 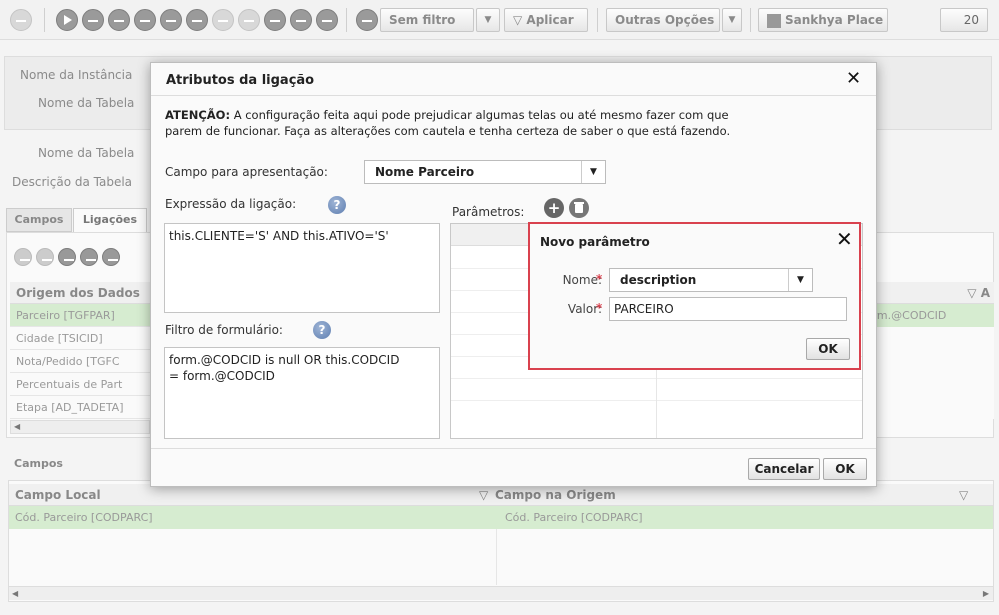 What do you see at coordinates (86, 103) in the screenshot?
I see `table-name-label: Nome da Tabela` at bounding box center [86, 103].